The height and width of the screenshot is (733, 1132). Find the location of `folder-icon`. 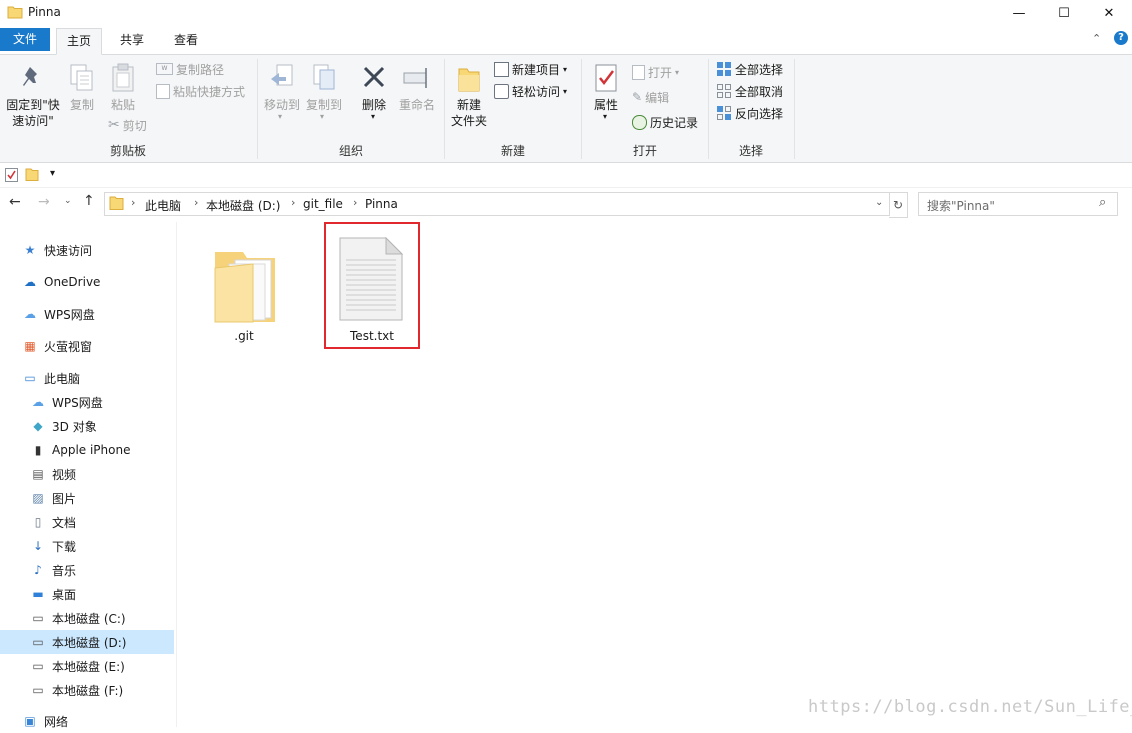

folder-icon is located at coordinates (244, 287).